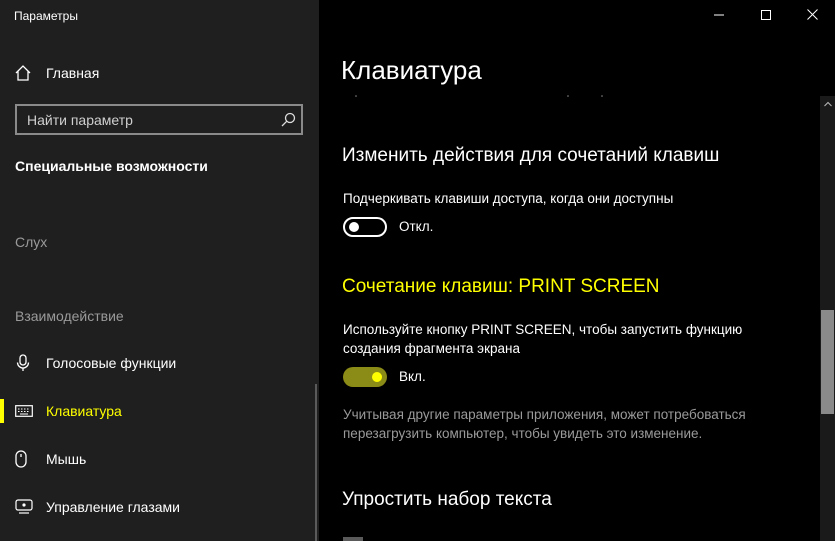 Image resolution: width=835 pixels, height=541 pixels. Describe the element at coordinates (411, 70) in the screenshot. I see `page-title: Клавиатура` at that location.